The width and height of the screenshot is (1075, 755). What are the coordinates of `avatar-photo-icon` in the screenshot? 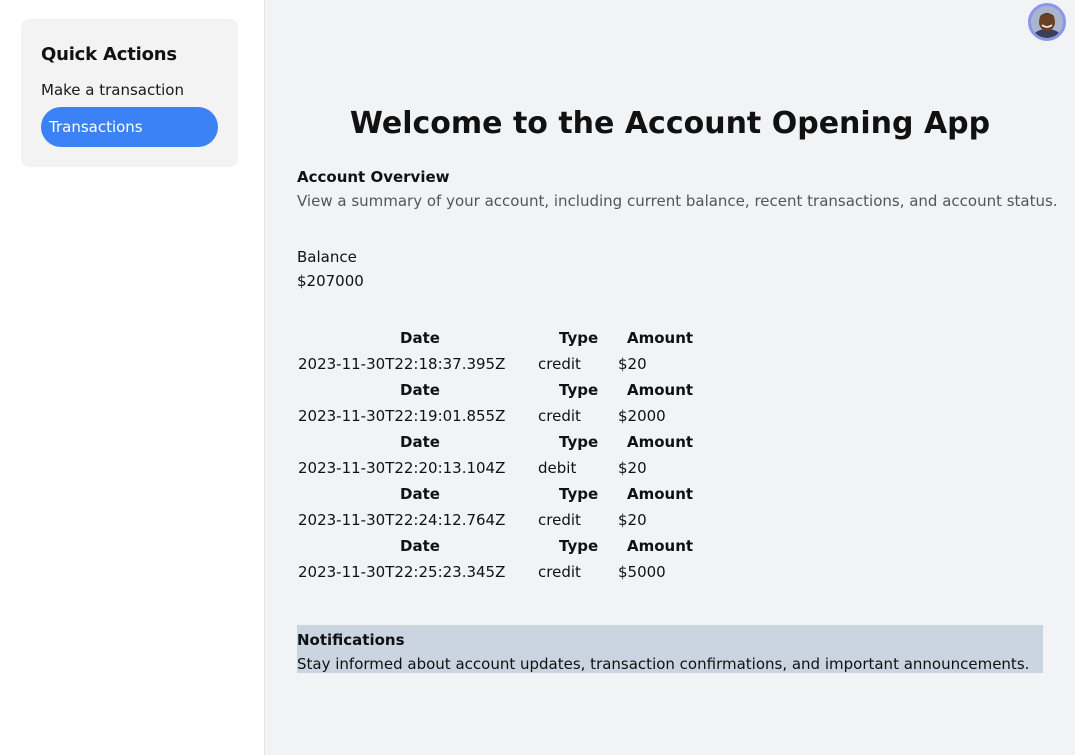 It's located at (1047, 22).